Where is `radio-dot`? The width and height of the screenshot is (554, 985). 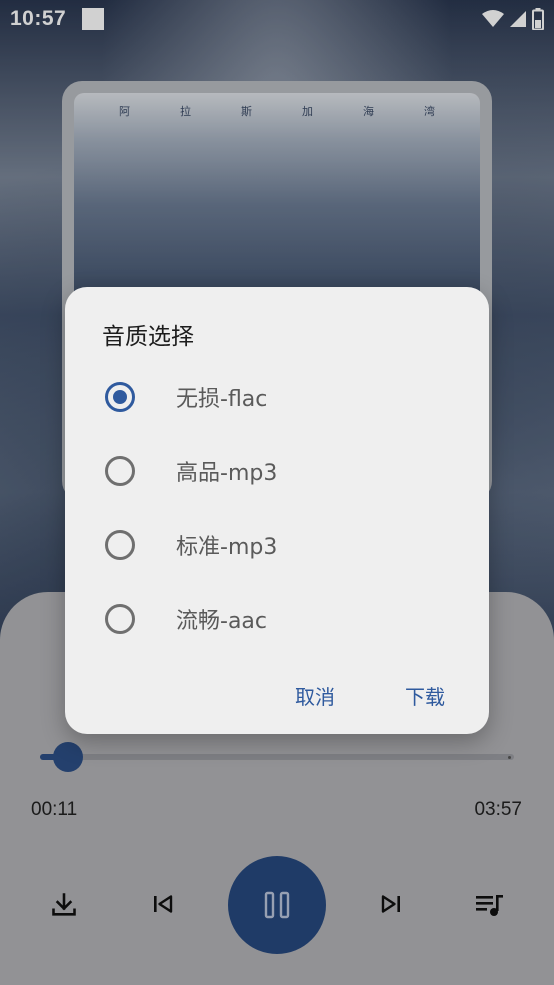 radio-dot is located at coordinates (120, 397).